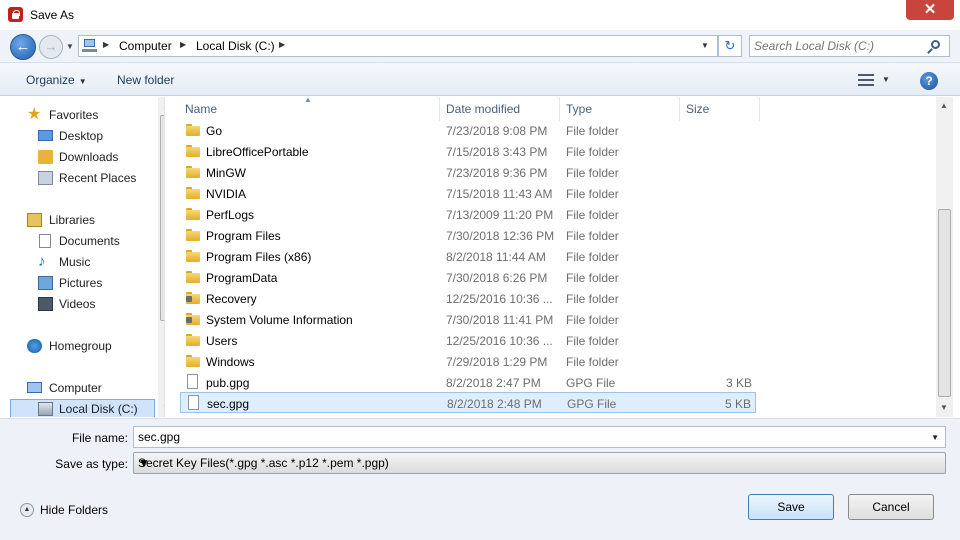 The image size is (960, 540). I want to click on nav-homegroup: Homegroup, so click(82, 346).